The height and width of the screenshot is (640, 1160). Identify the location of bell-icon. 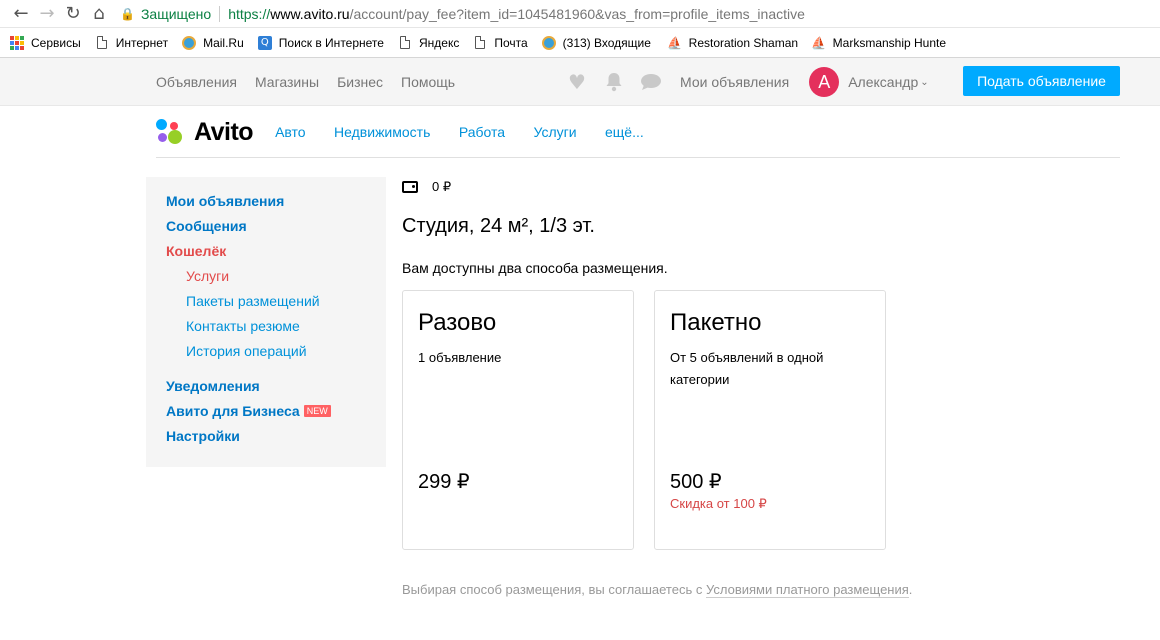
(614, 82).